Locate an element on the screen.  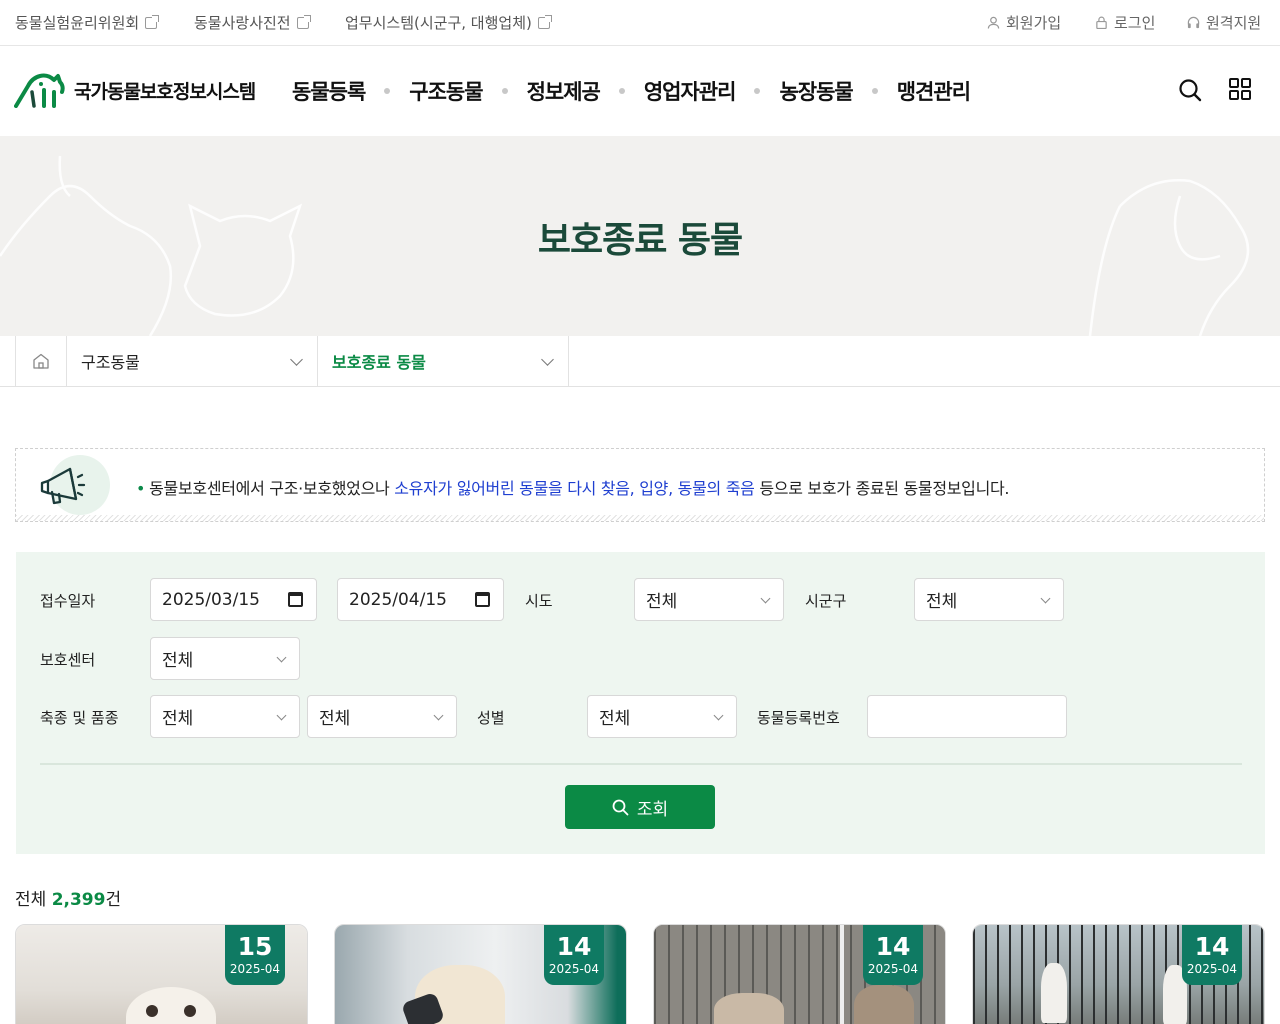
species-breed-label: 축종 및 품종 is located at coordinates (79, 718).